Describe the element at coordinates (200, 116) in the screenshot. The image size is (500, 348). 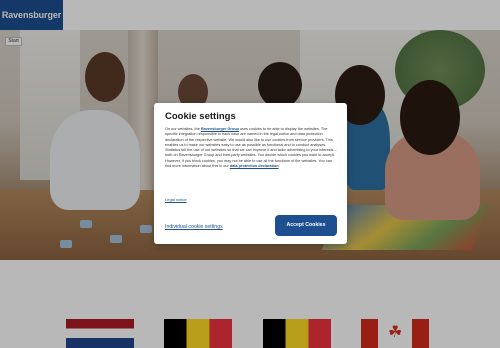
I see `dialog-title: Cookie settings` at that location.